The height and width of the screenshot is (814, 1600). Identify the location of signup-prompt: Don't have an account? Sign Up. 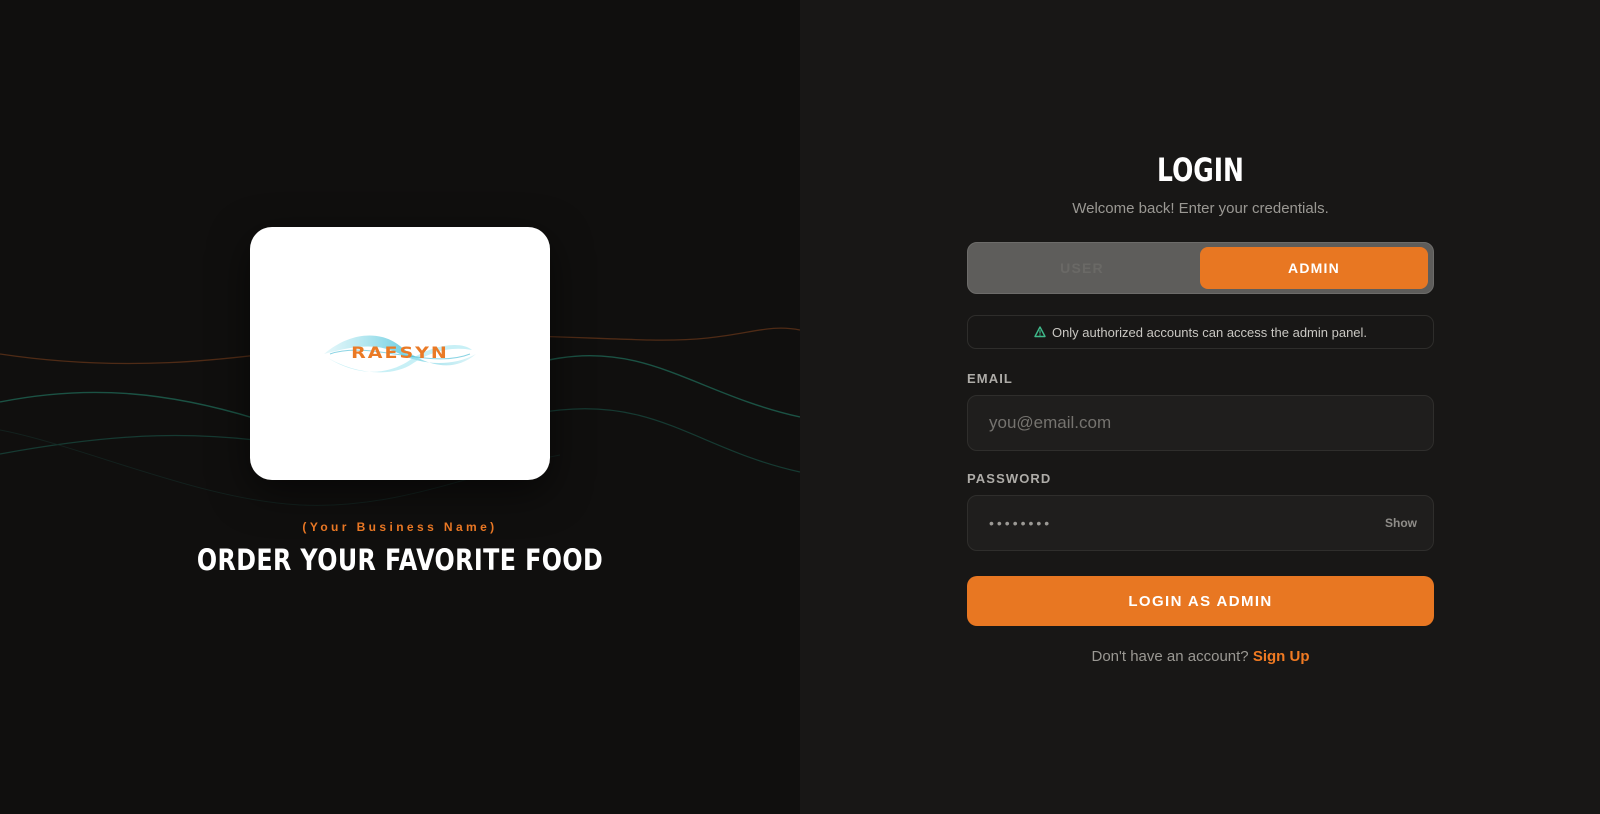
(1200, 656).